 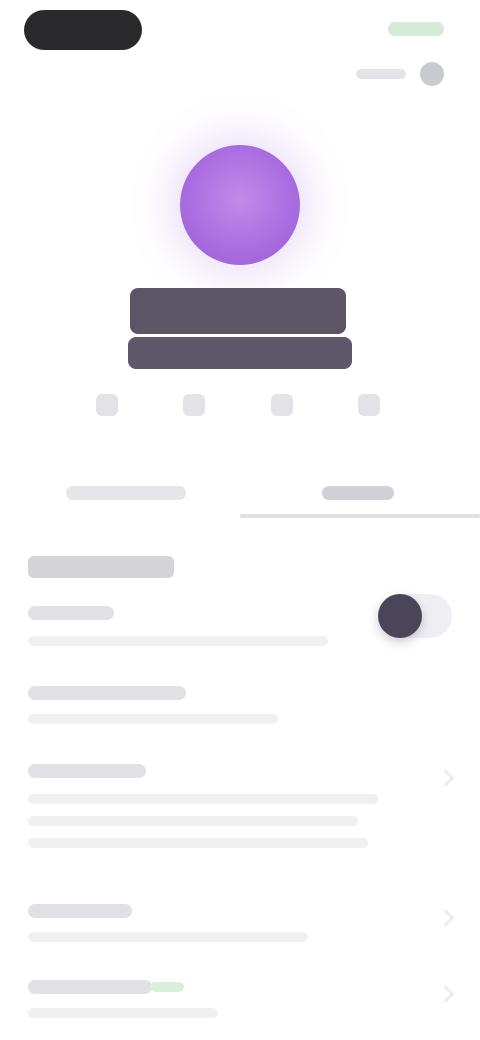 I want to click on profile-avatar, so click(x=240, y=205).